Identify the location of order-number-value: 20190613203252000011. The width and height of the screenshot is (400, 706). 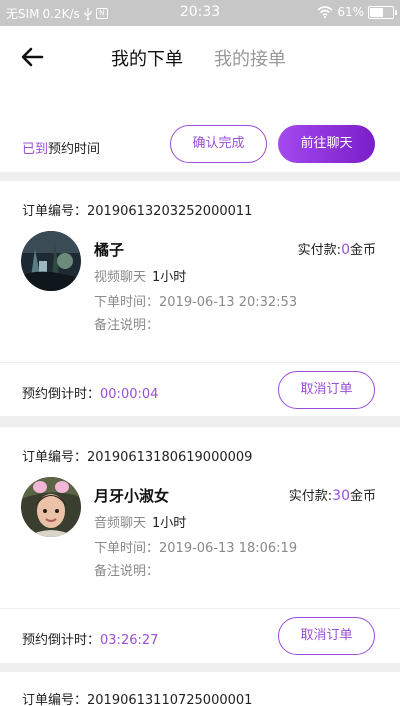
(170, 211).